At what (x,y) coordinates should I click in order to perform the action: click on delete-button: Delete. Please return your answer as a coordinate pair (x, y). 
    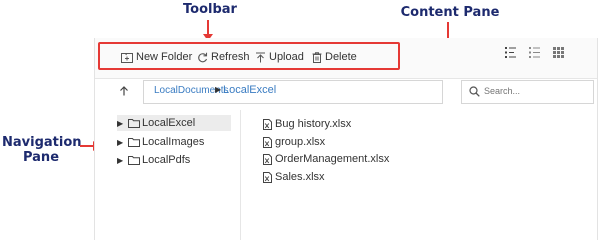
    Looking at the image, I should click on (334, 57).